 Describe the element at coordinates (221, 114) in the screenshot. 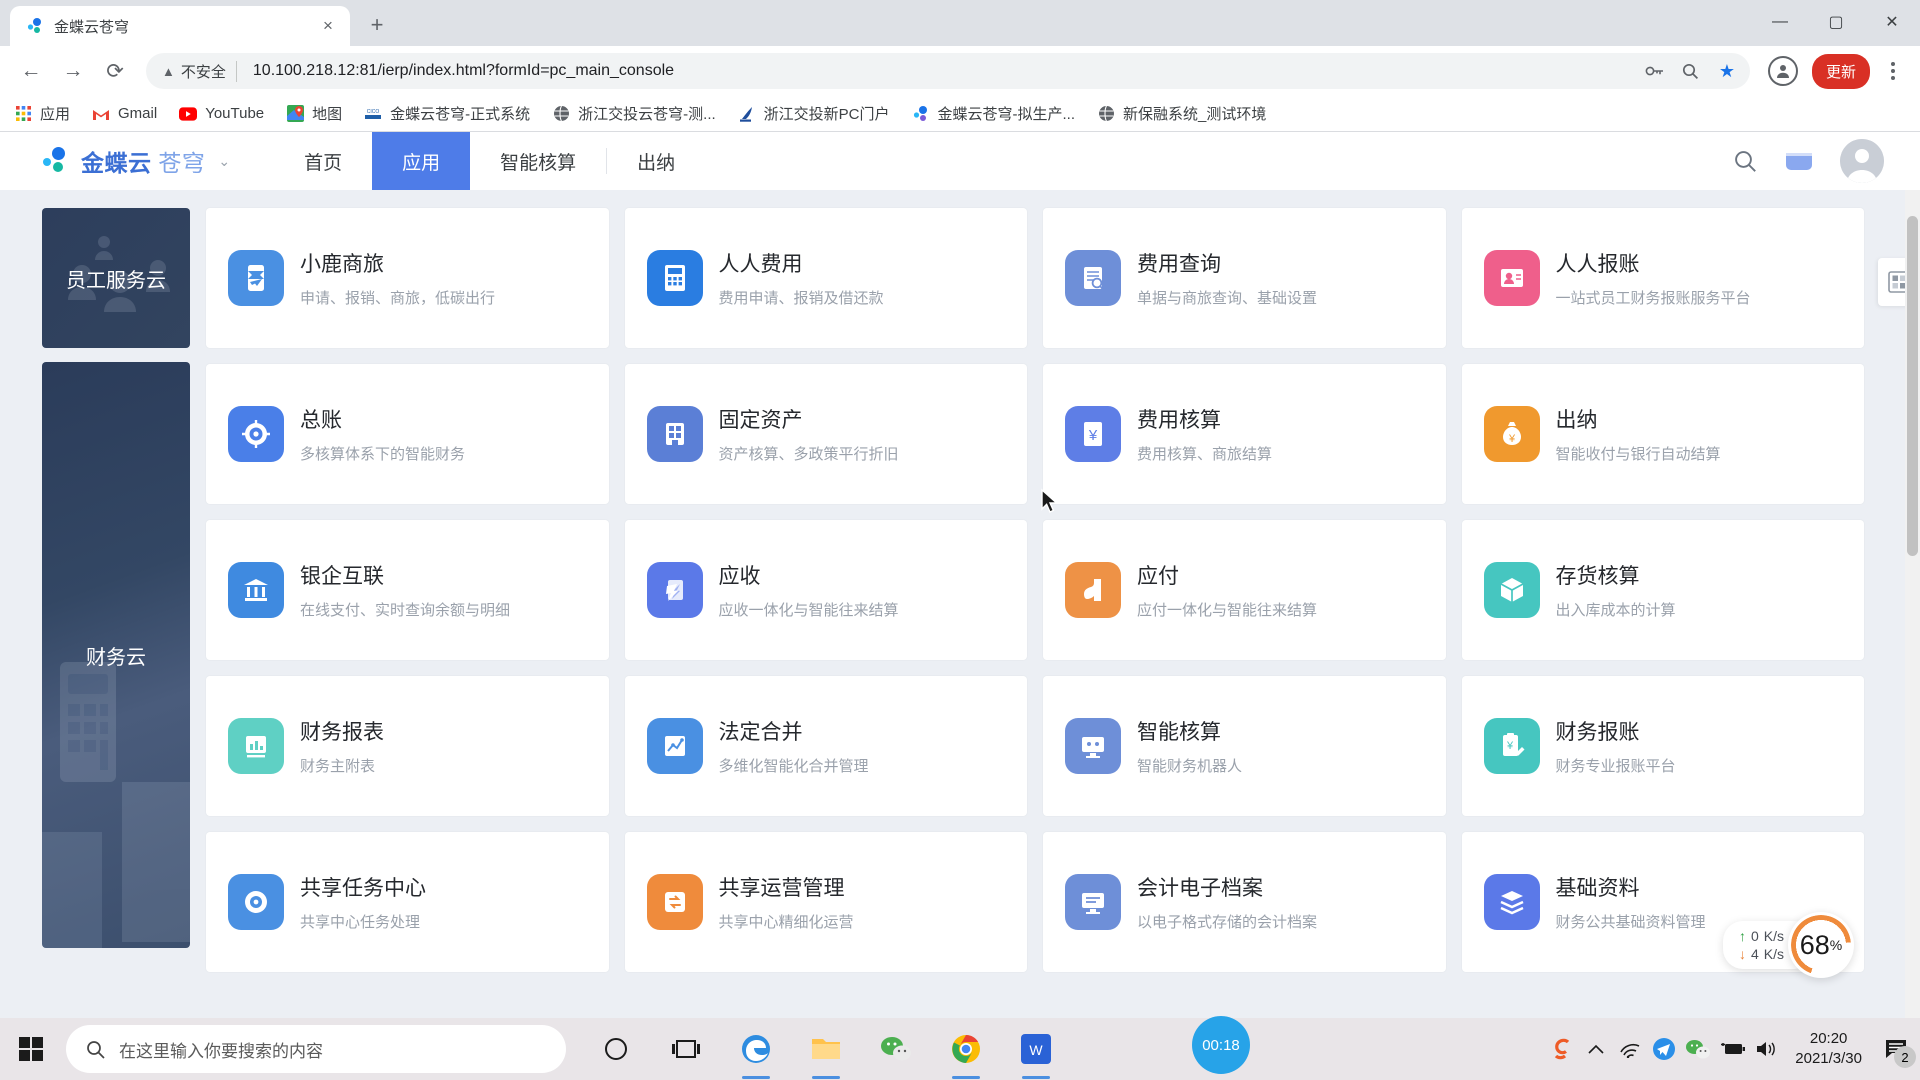

I see `bookmark-youtube: YouTube` at that location.